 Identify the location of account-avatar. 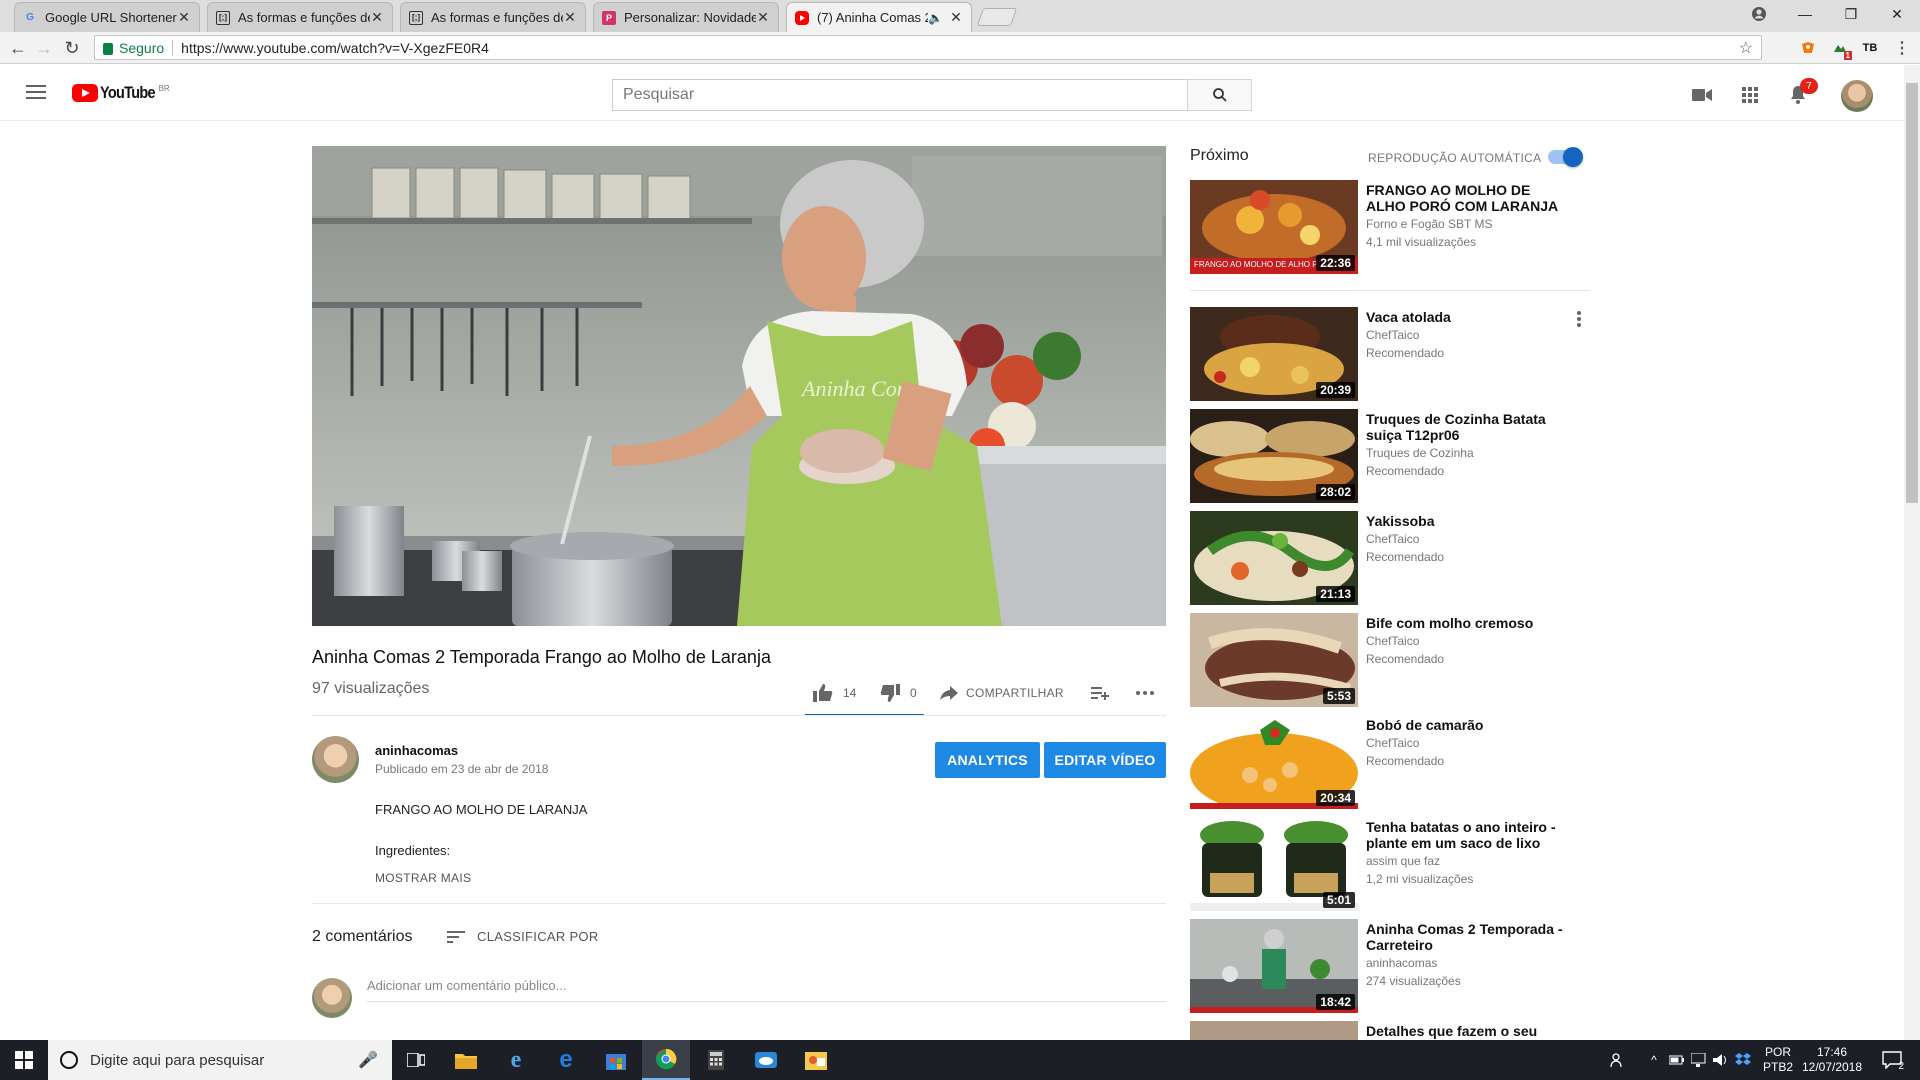
(1857, 96).